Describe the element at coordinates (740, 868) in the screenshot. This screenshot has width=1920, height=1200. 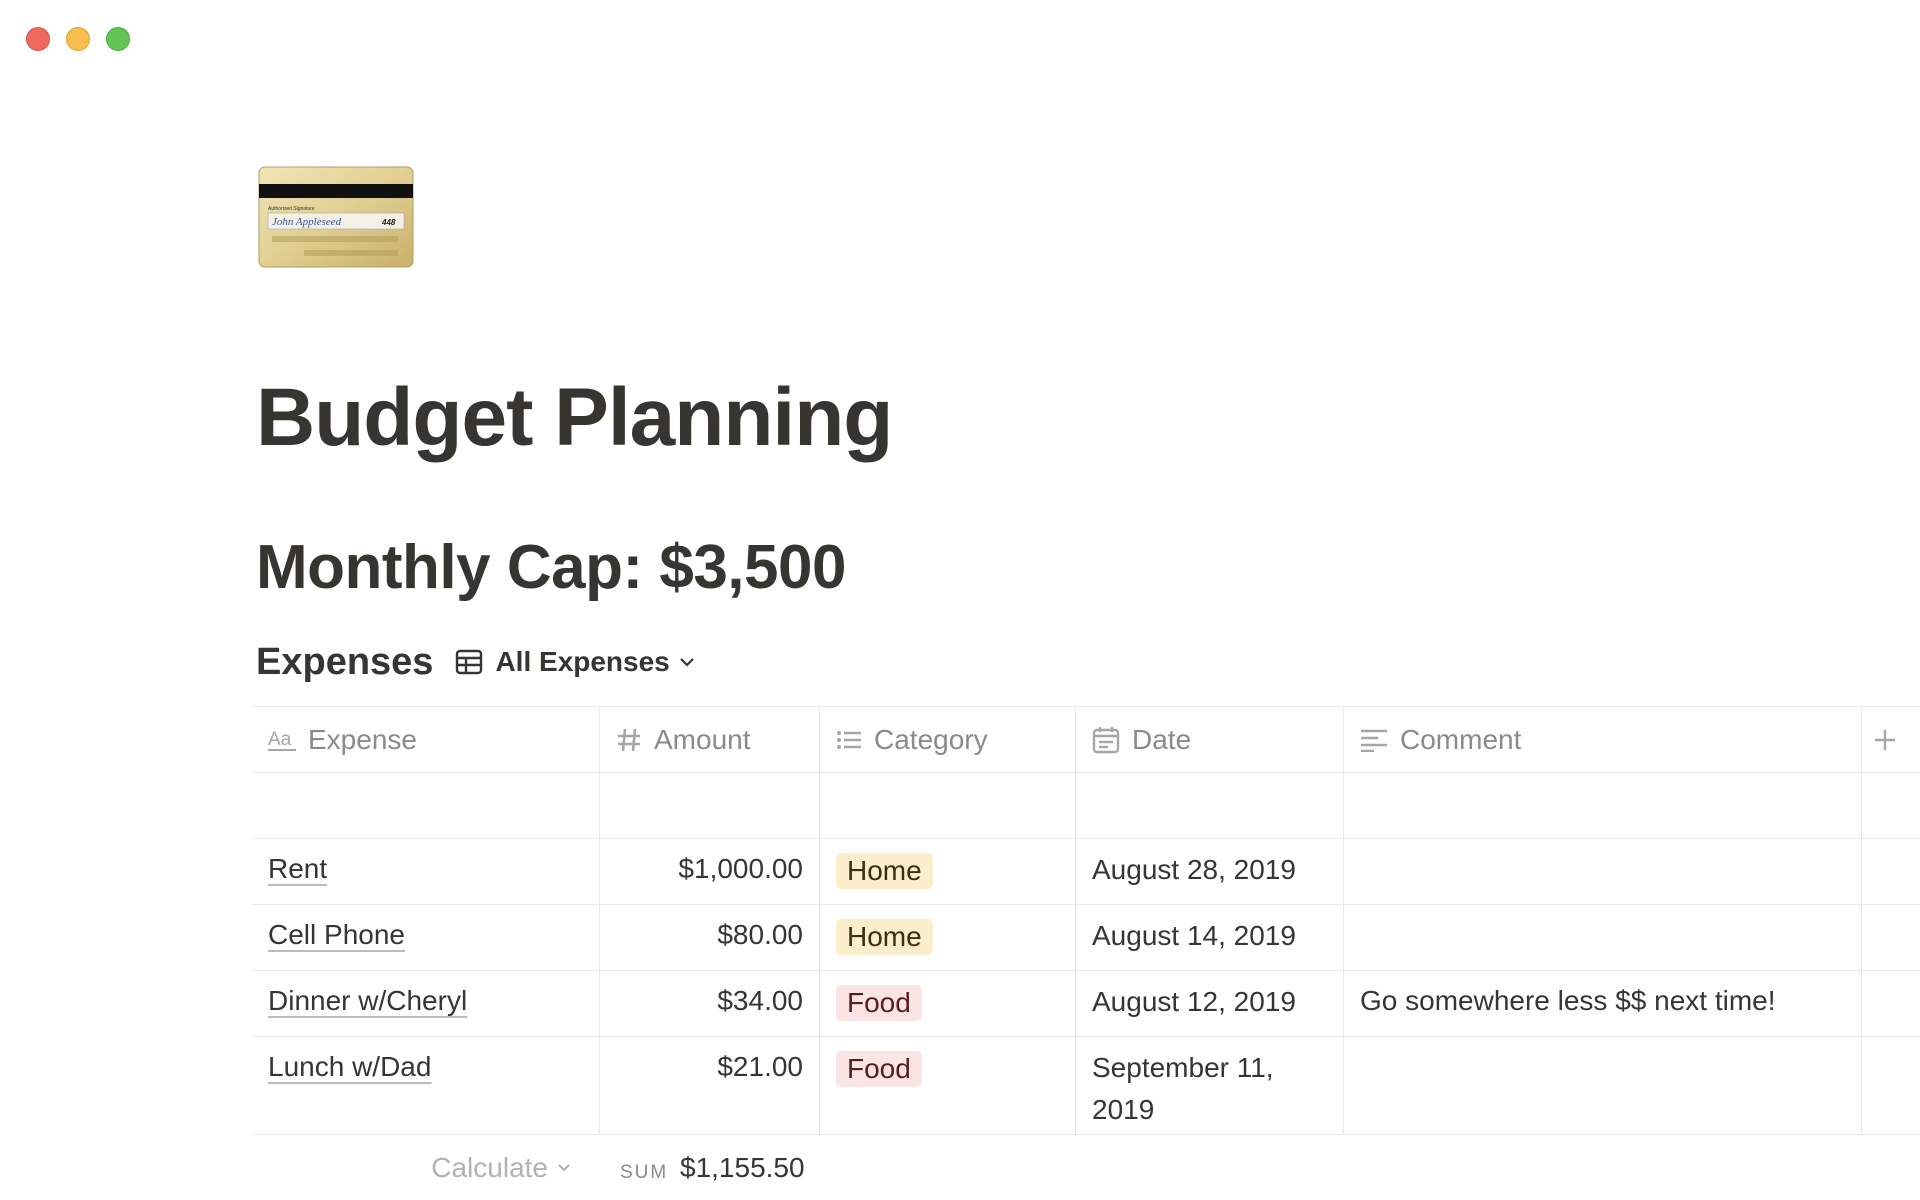
I see `amount-value: $1,000.00` at that location.